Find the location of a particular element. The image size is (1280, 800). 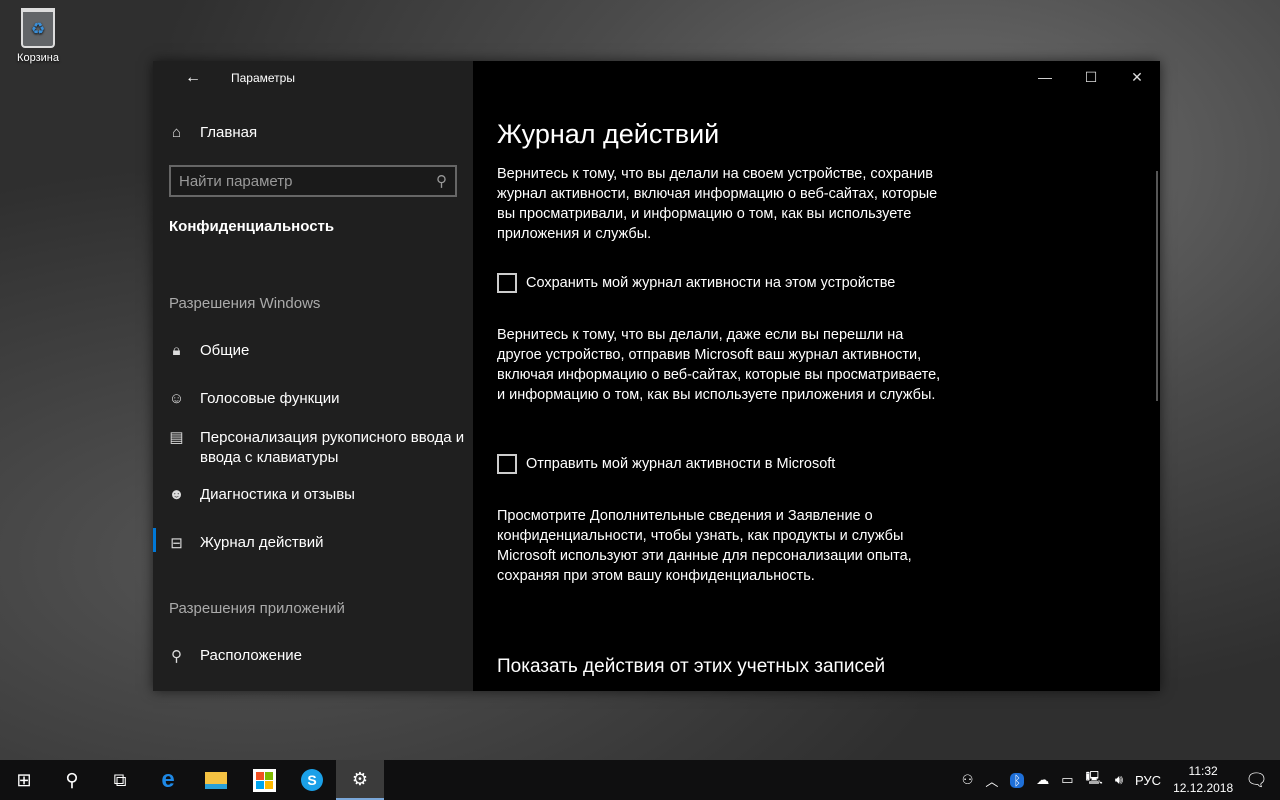

gear-icon: ⚙ is located at coordinates (360, 778).